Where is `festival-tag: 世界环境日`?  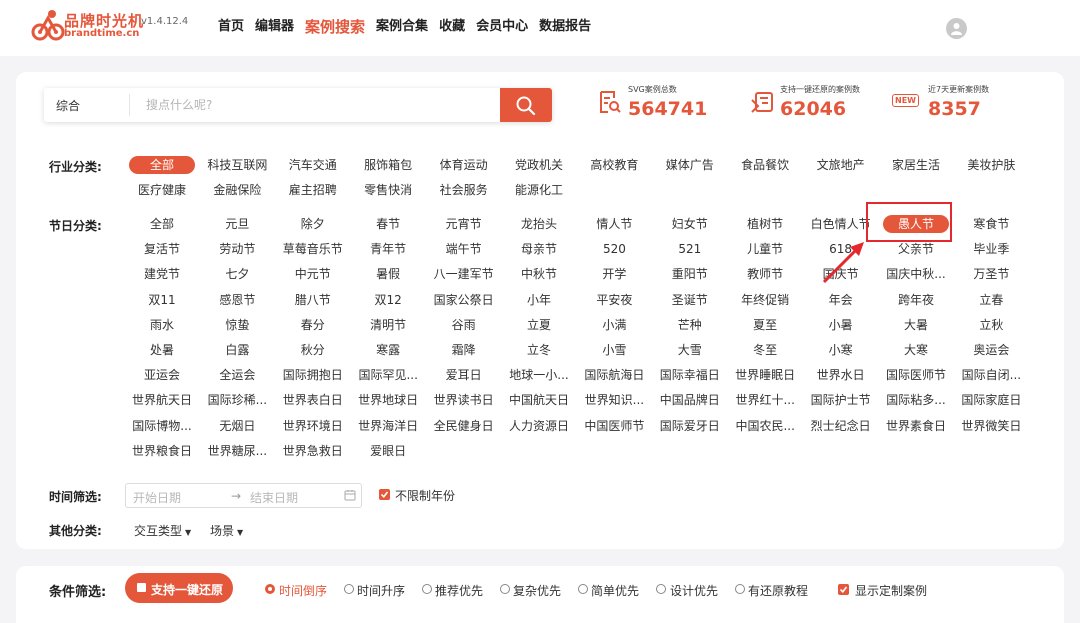
festival-tag: 世界环境日 is located at coordinates (313, 426).